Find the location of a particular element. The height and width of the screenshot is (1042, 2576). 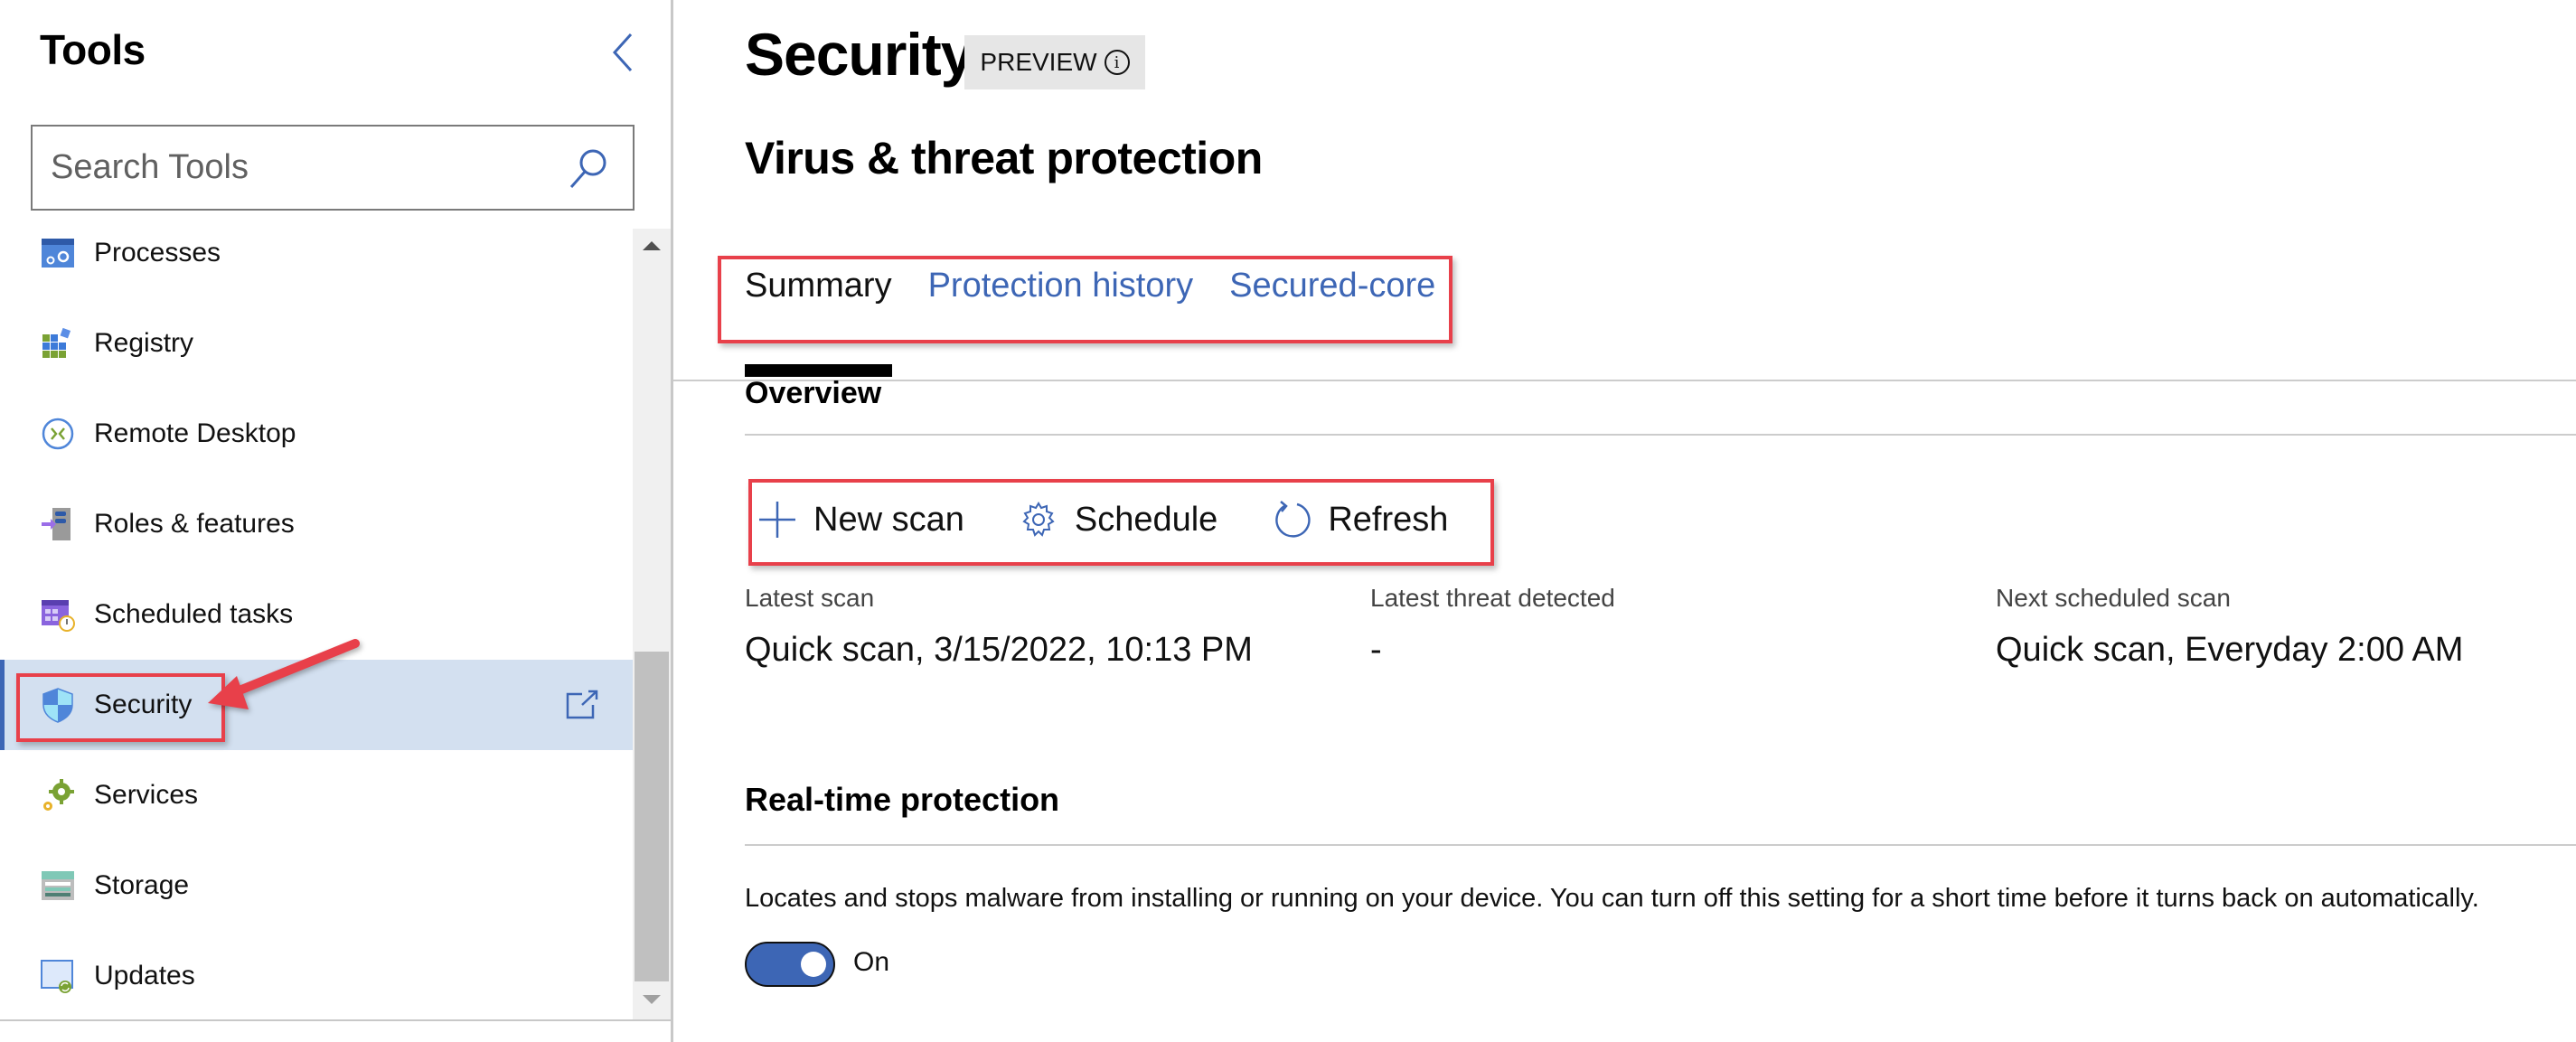

search-tools-input is located at coordinates (304, 168).